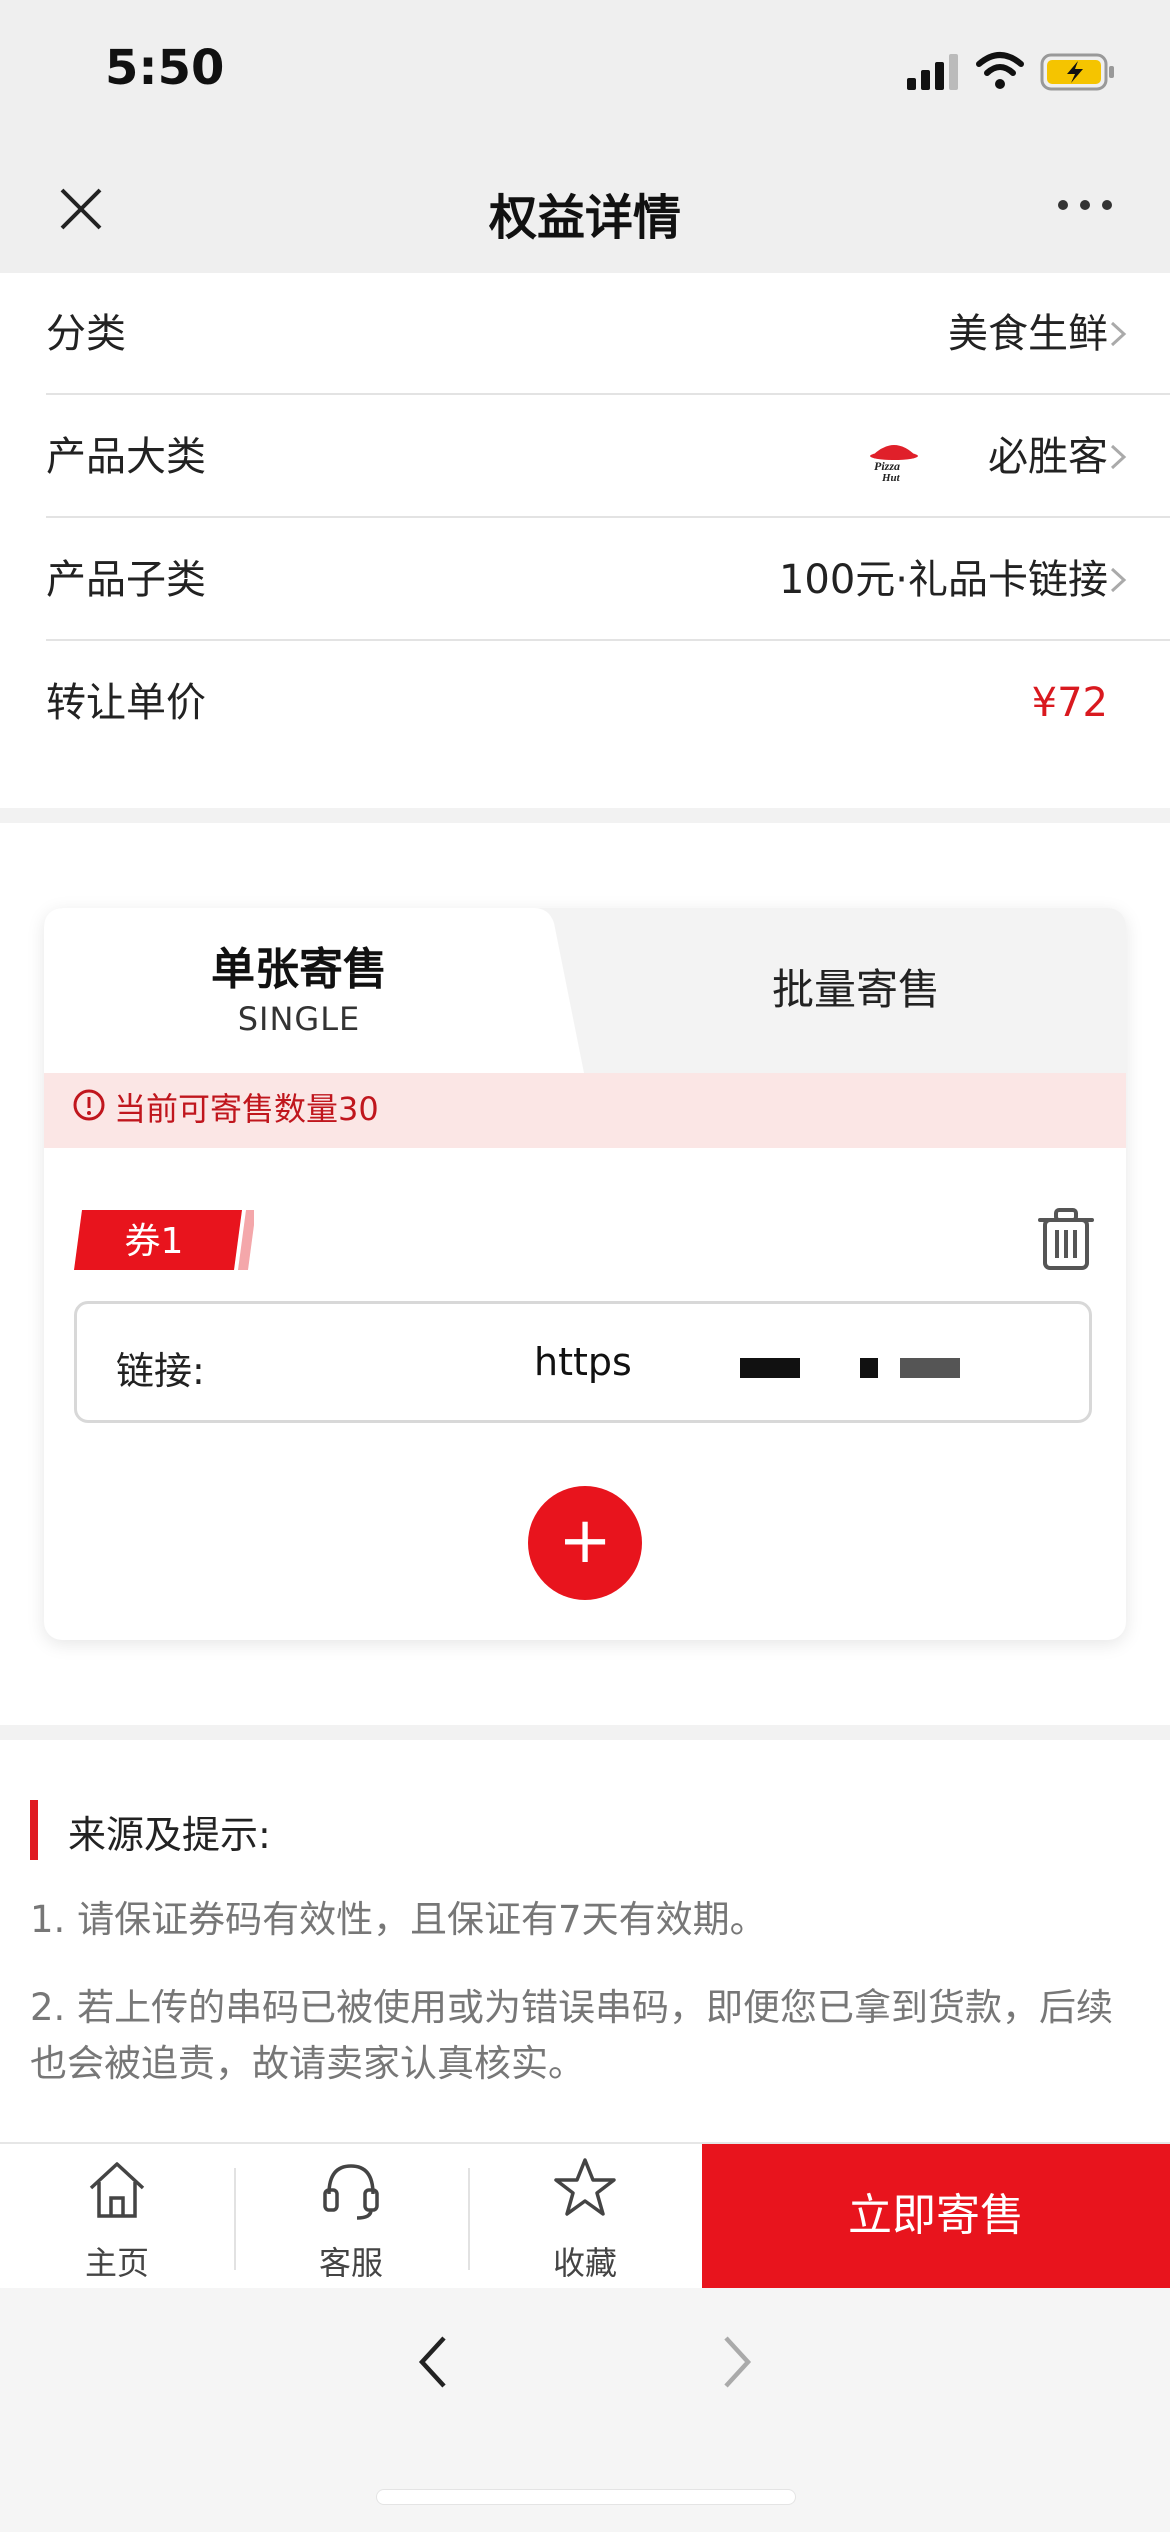 The width and height of the screenshot is (1170, 2532). What do you see at coordinates (585, 457) in the screenshot?
I see `product-category-row: 产品大类 Pizza Hut 必胜客` at bounding box center [585, 457].